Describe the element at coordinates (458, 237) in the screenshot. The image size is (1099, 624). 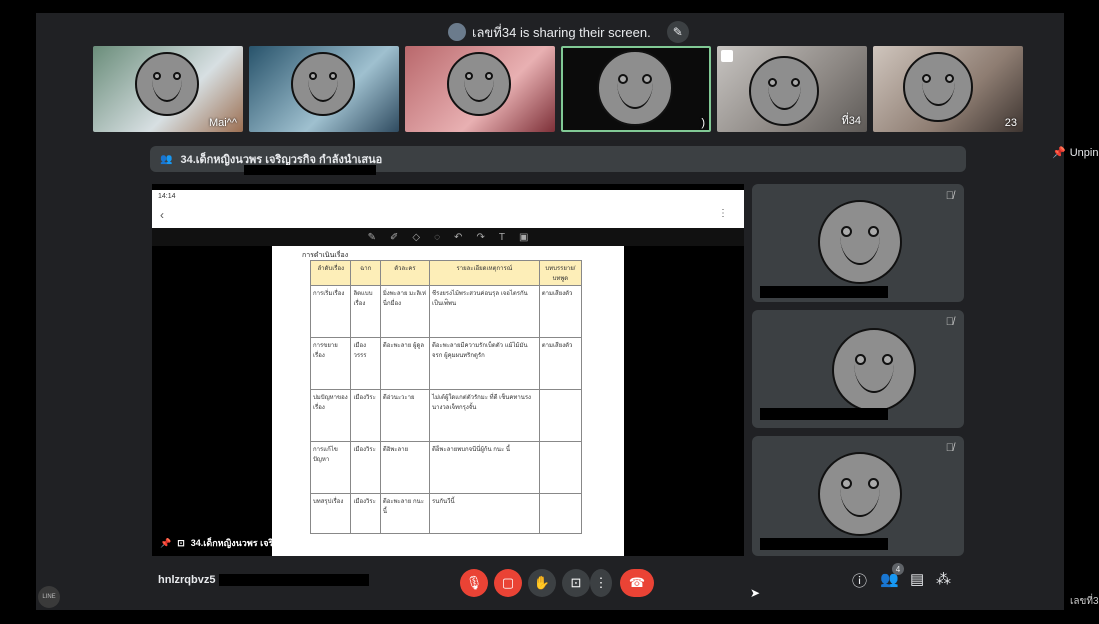
I see `undo-icon: ↶` at that location.